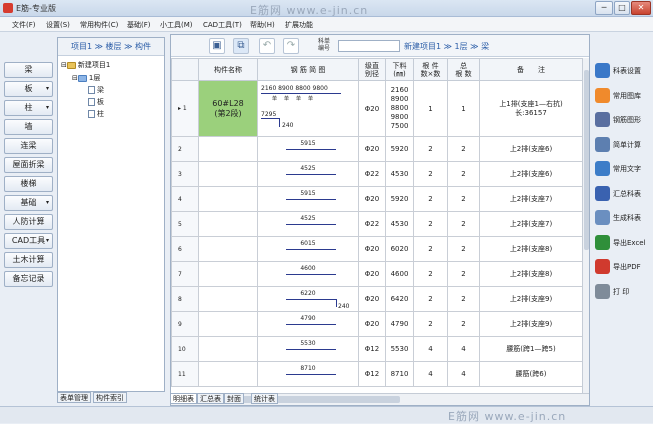  What do you see at coordinates (399, 324) in the screenshot?
I see `length-cell: 4790` at bounding box center [399, 324].